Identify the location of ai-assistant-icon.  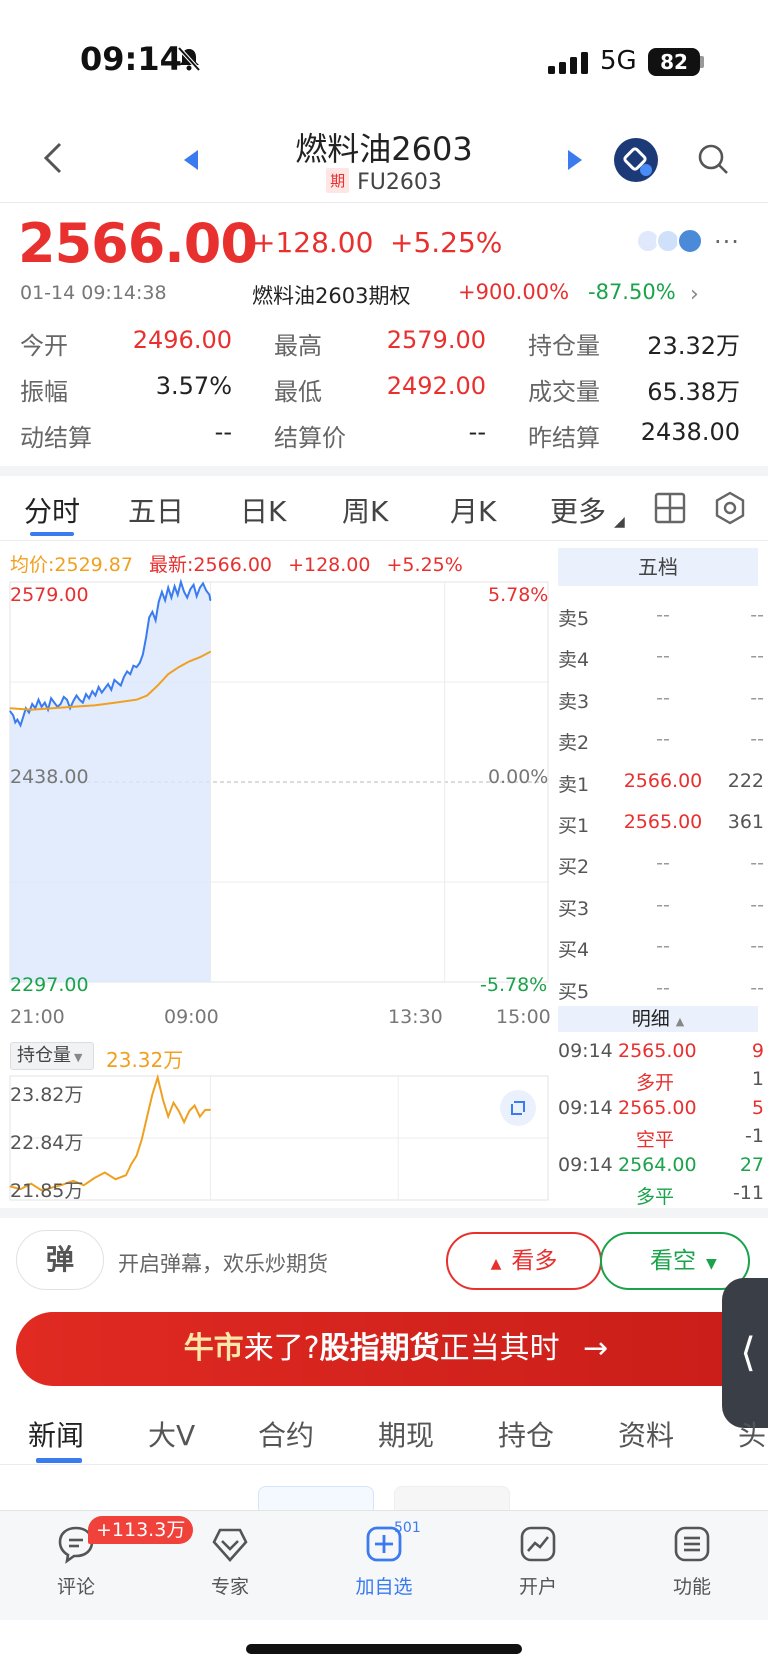
(636, 160).